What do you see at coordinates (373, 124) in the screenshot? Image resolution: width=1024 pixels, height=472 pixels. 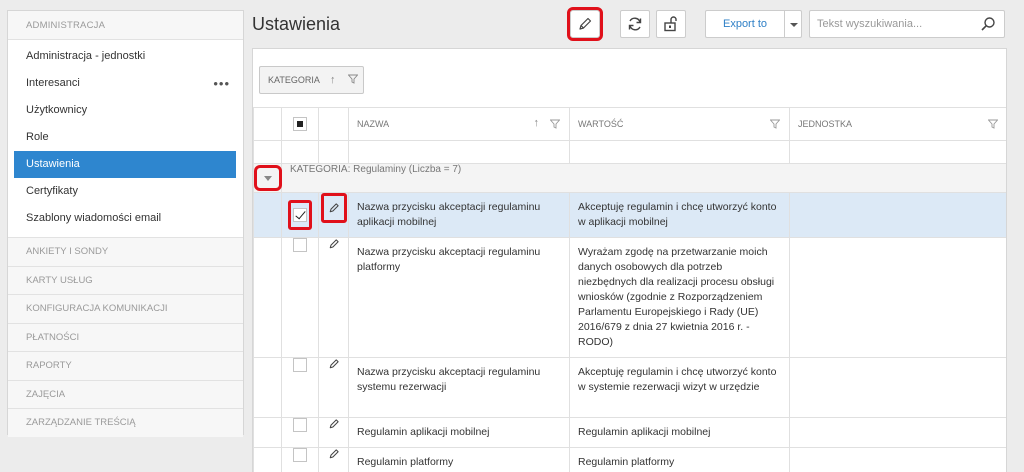 I see `column-header-label: NAZWA` at bounding box center [373, 124].